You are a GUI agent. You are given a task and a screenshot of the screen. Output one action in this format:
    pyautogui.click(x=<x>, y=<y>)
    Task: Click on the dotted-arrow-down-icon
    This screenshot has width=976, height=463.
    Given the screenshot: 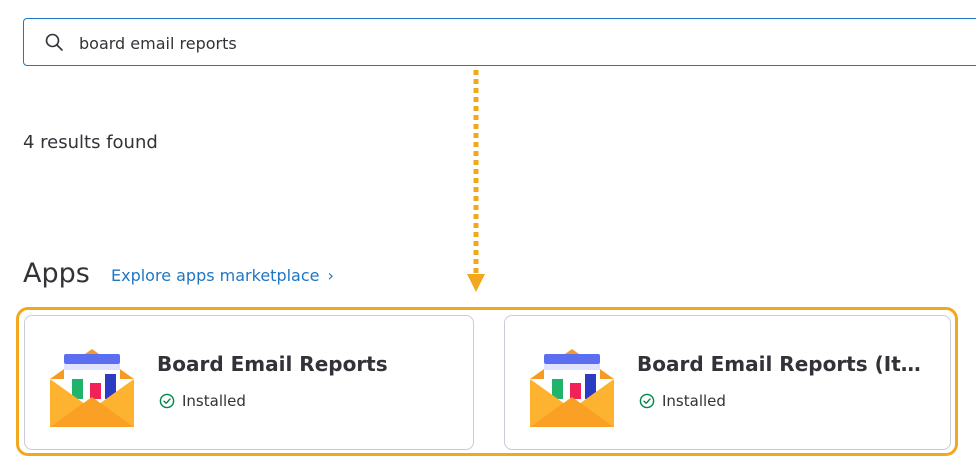 What is the action you would take?
    pyautogui.click(x=476, y=181)
    